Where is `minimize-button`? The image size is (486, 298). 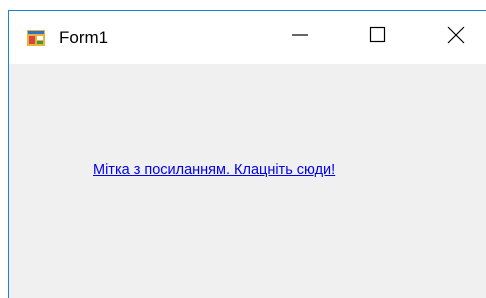 minimize-button is located at coordinates (300, 37).